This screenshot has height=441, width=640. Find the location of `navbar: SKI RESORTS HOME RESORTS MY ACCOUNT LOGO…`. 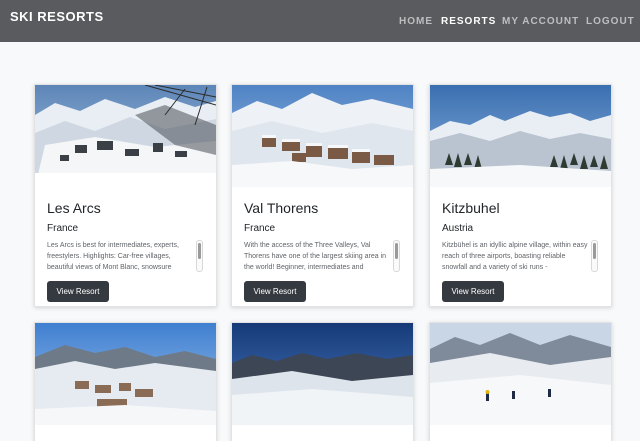

navbar: SKI RESORTS HOME RESORTS MY ACCOUNT LOGO… is located at coordinates (320, 21).